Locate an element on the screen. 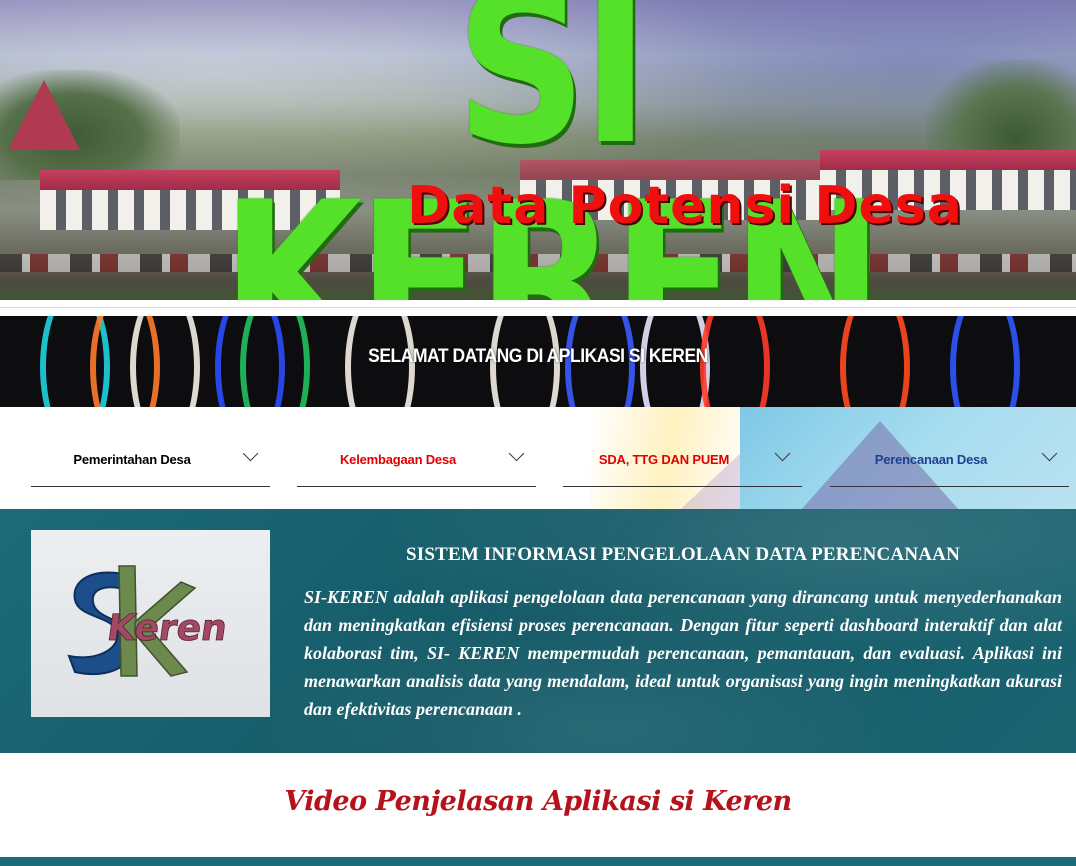 This screenshot has width=1076, height=866. dropdown-perencanaan-desa: Perencanaan Desa is located at coordinates (949, 465).